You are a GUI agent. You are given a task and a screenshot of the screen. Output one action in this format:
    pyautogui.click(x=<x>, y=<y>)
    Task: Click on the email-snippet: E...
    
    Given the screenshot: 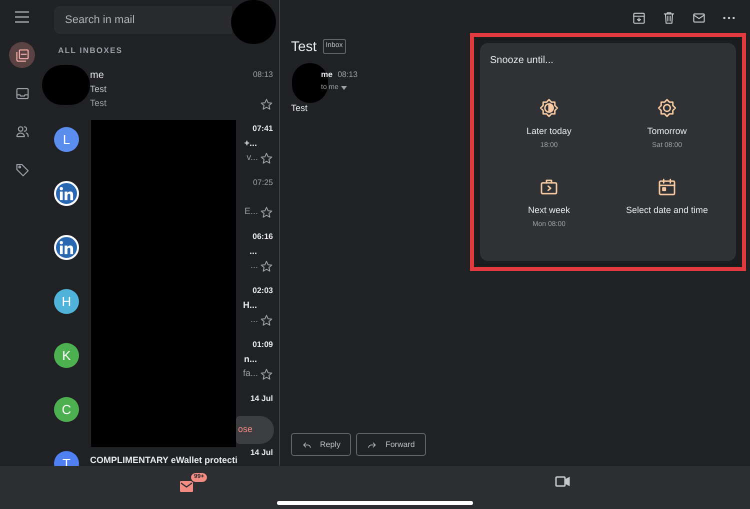 What is the action you would take?
    pyautogui.click(x=251, y=211)
    